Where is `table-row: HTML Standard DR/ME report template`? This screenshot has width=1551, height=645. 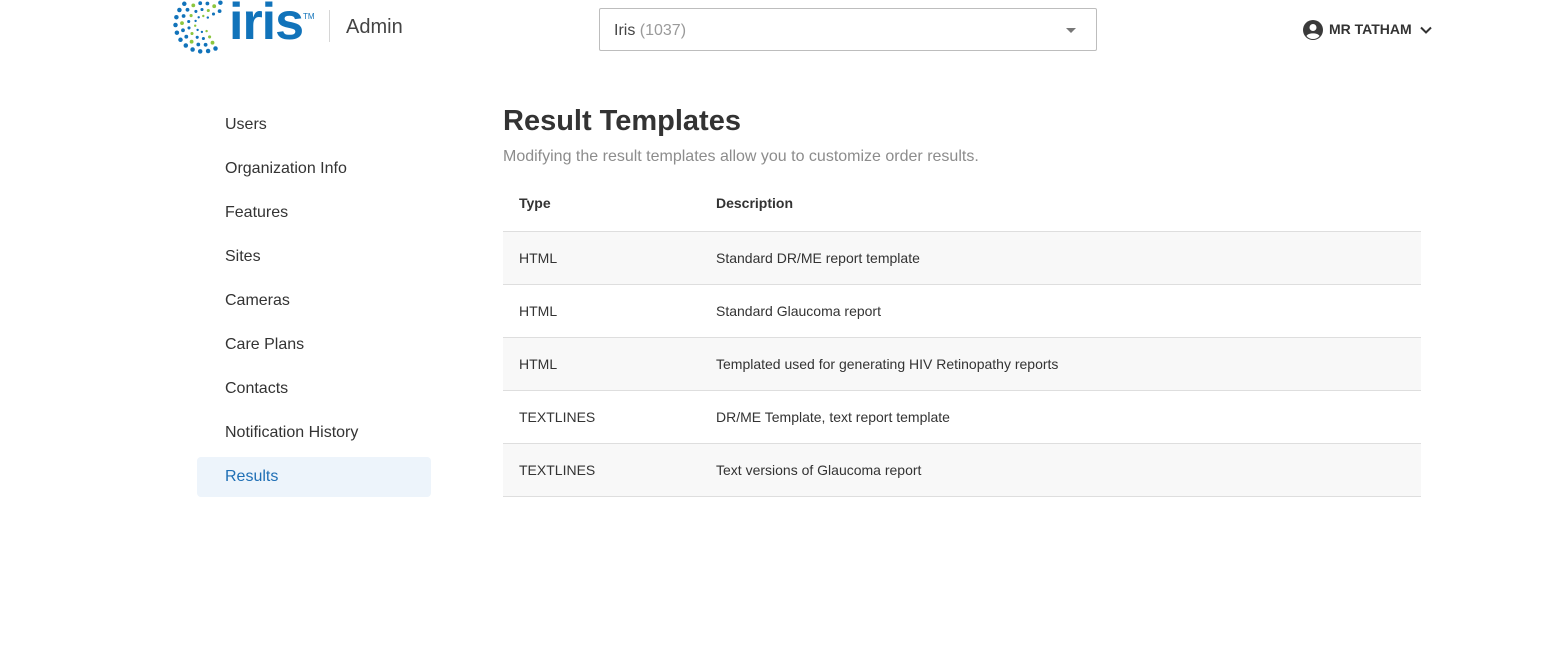 table-row: HTML Standard DR/ME report template is located at coordinates (962, 258).